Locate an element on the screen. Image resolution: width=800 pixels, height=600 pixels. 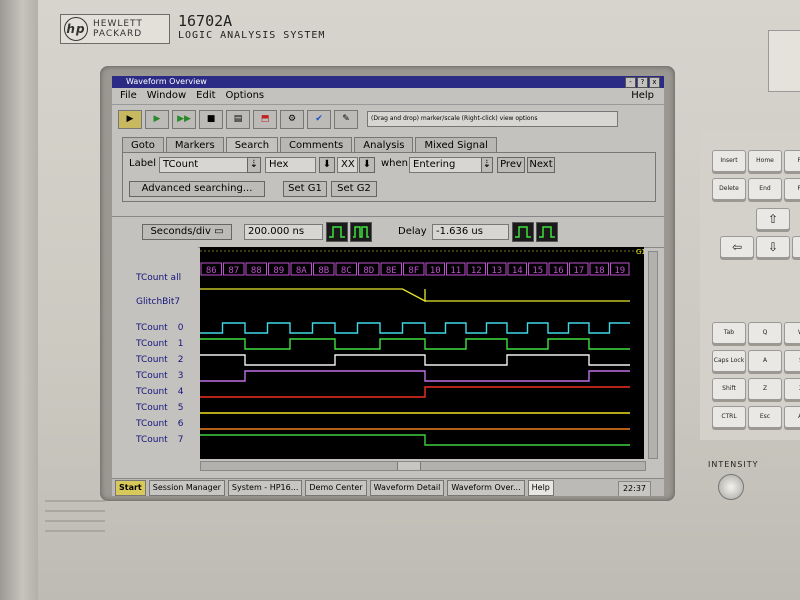
signal-label: GlitchBit7 is located at coordinates (158, 302).